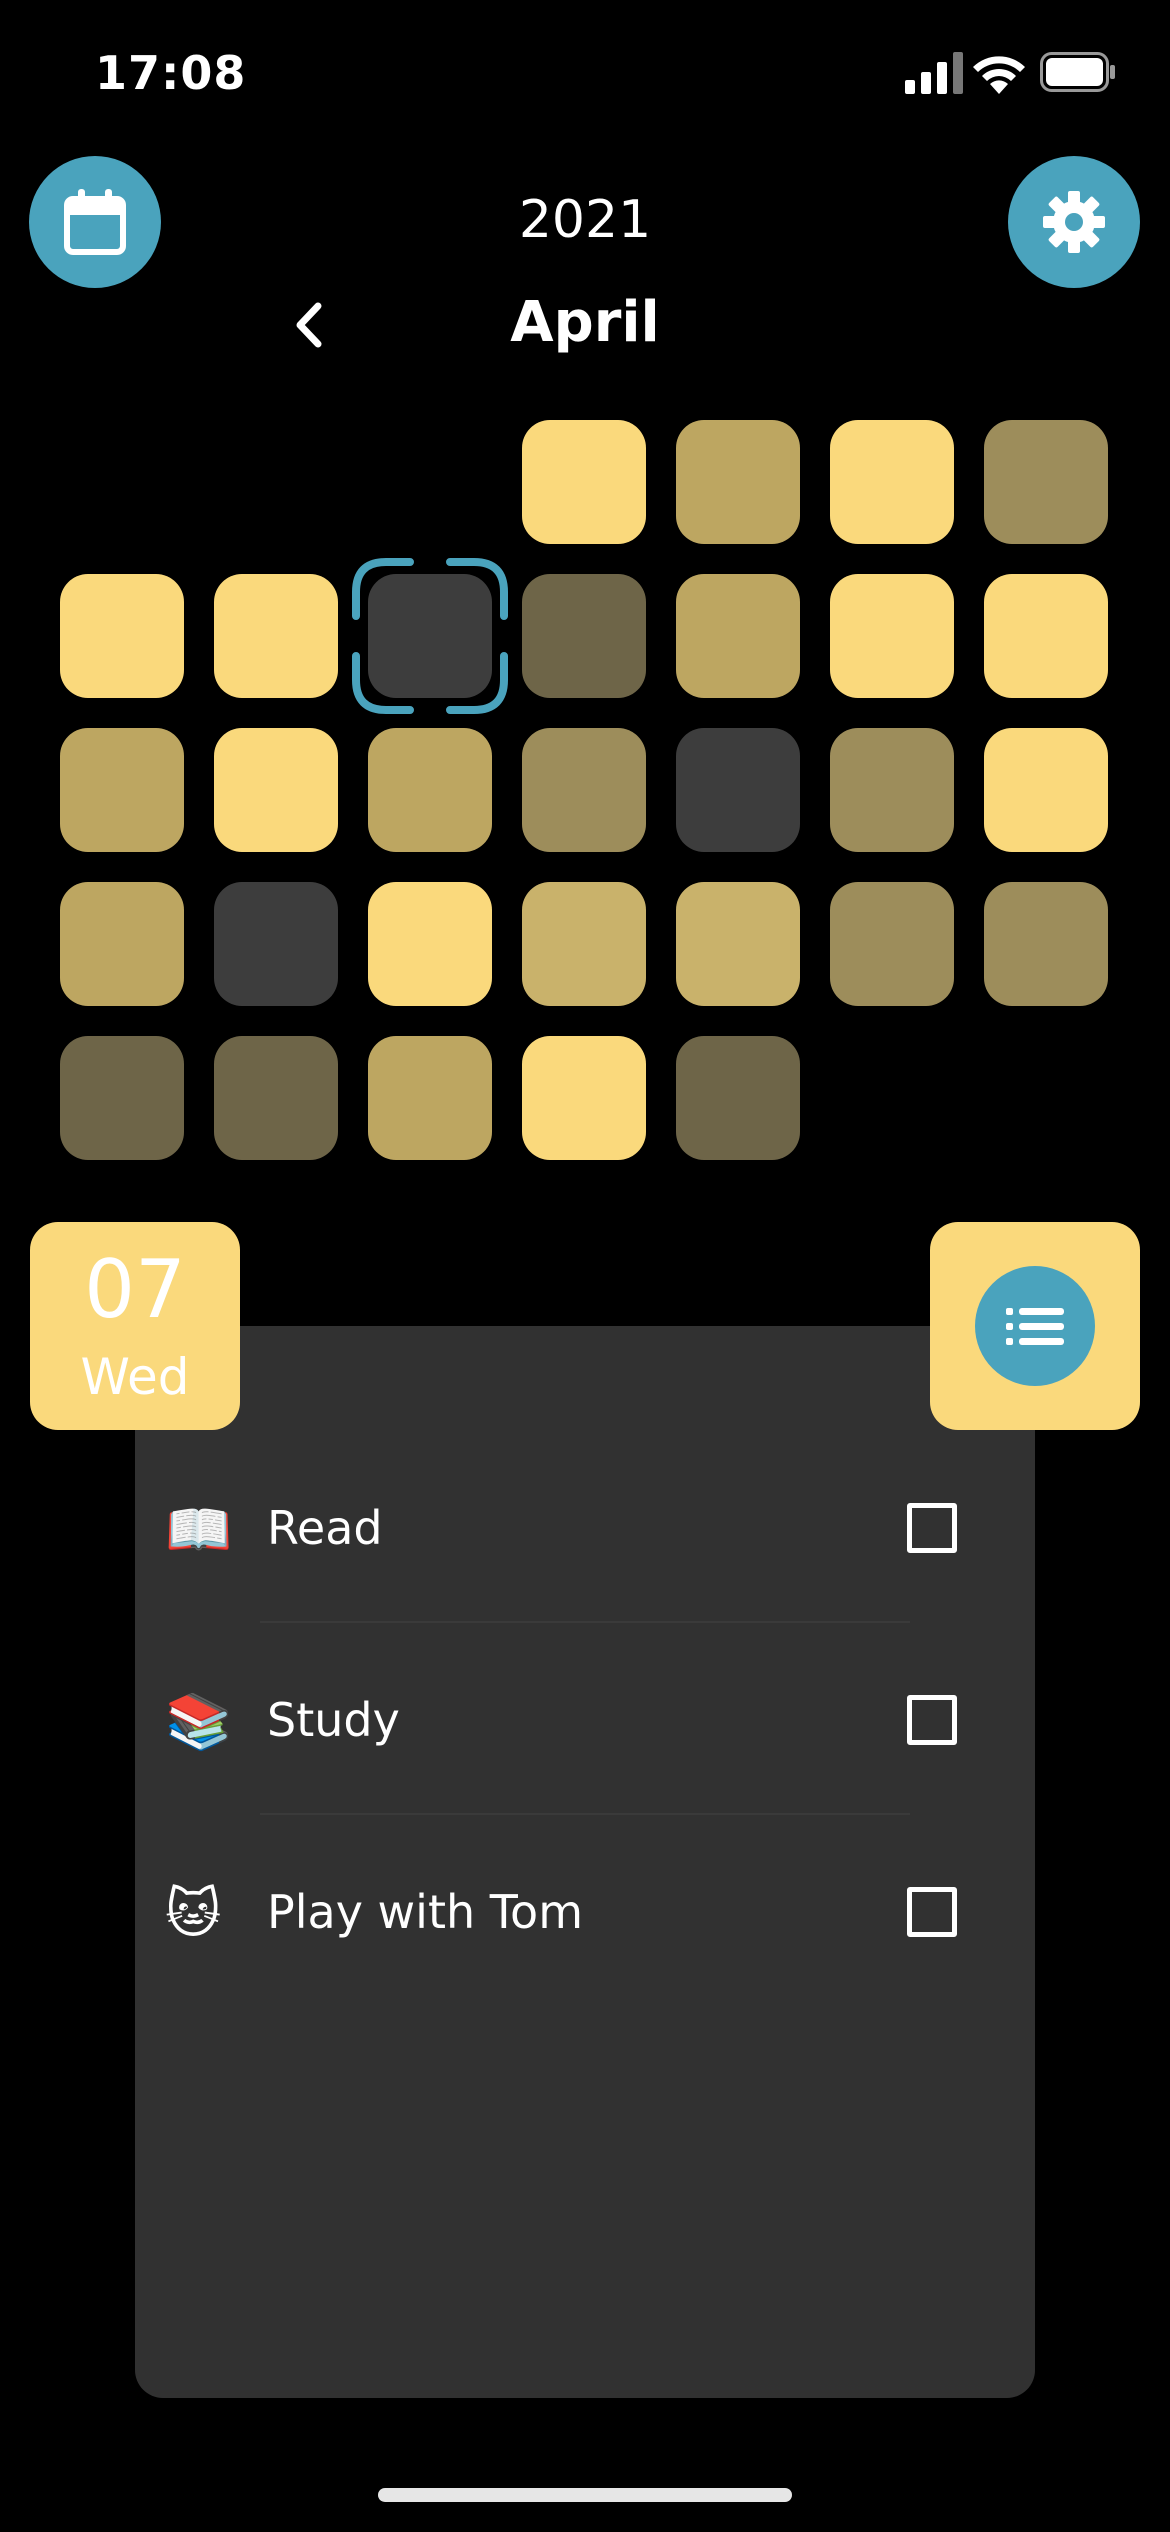 The height and width of the screenshot is (2532, 1170). Describe the element at coordinates (135, 1289) in the screenshot. I see `selected-day-number: 07` at that location.